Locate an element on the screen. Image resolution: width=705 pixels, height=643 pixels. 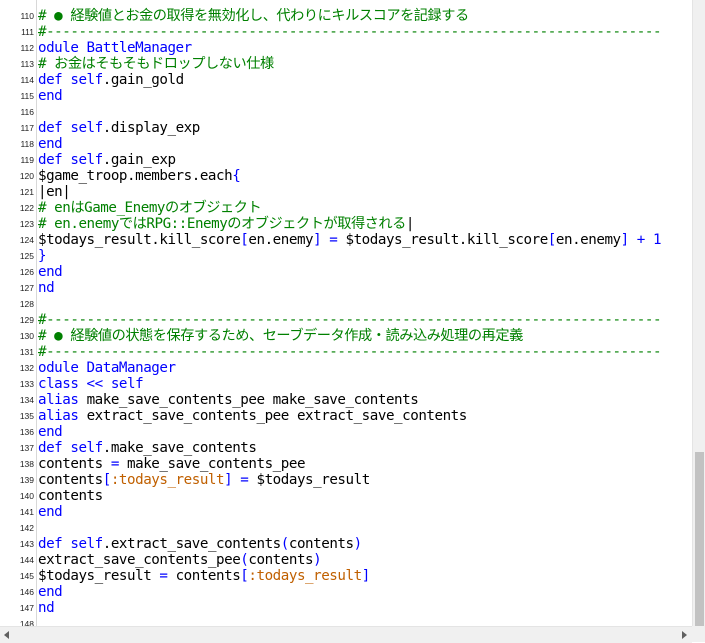
line-number: 127 is located at coordinates (26, 288).